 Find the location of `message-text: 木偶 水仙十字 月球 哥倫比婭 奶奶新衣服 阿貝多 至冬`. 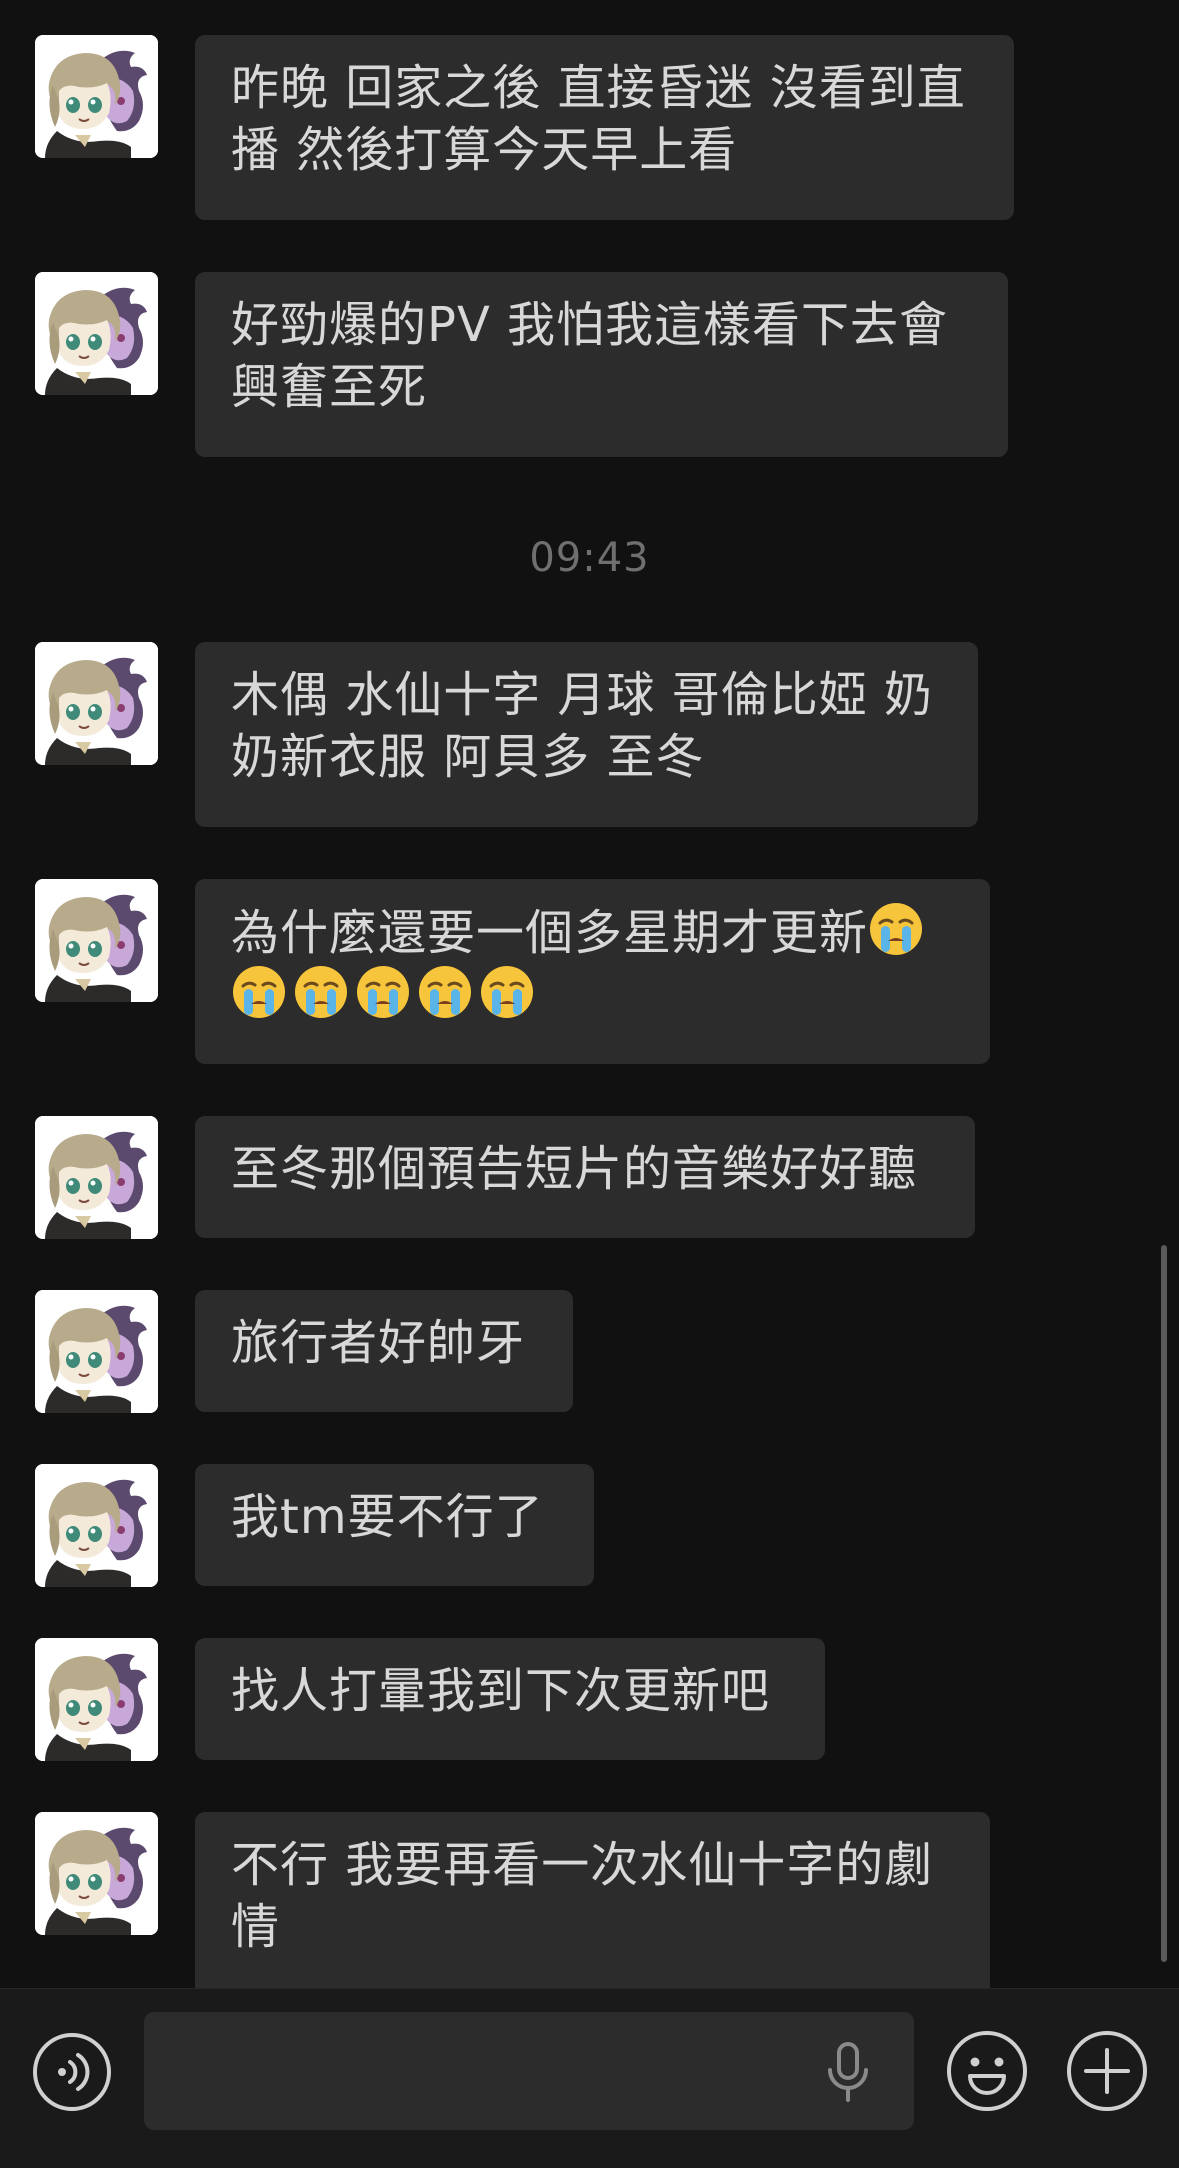

message-text: 木偶 水仙十字 月球 哥倫比婭 奶奶新衣服 阿貝多 至冬 is located at coordinates (582, 726).